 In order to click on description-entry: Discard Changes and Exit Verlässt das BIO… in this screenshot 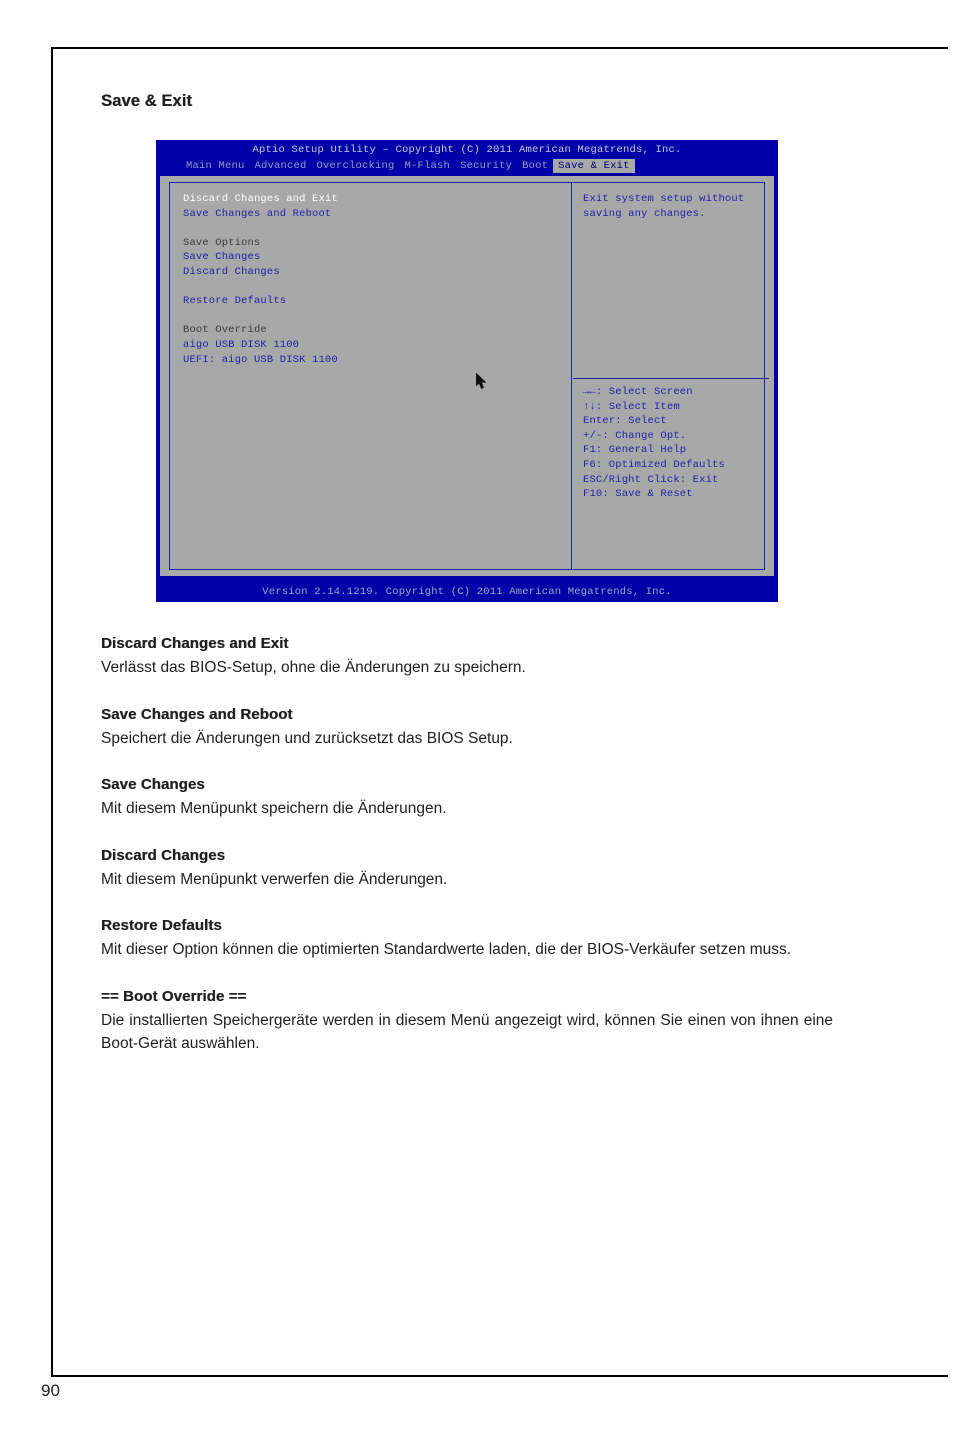, I will do `click(467, 657)`.